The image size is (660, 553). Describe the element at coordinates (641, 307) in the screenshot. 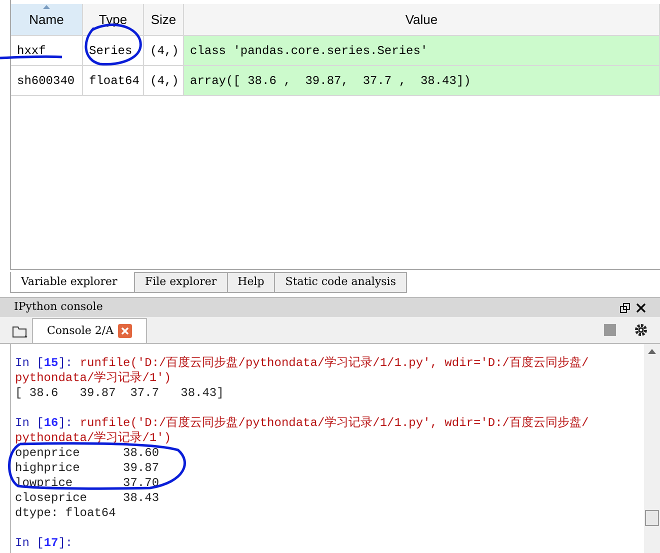

I see `close-icon` at that location.